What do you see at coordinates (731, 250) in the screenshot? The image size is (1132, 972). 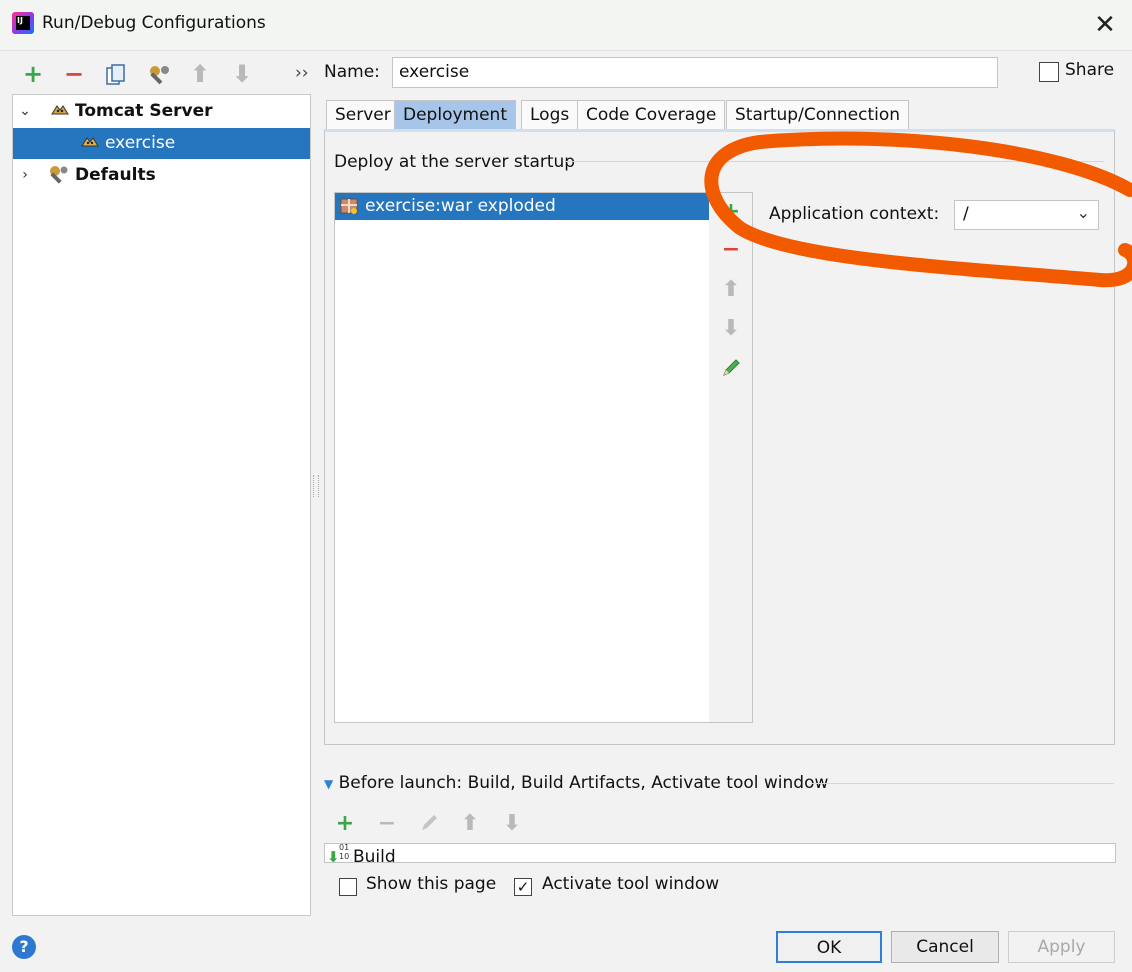 I see `remove-artifact-icon: −` at bounding box center [731, 250].